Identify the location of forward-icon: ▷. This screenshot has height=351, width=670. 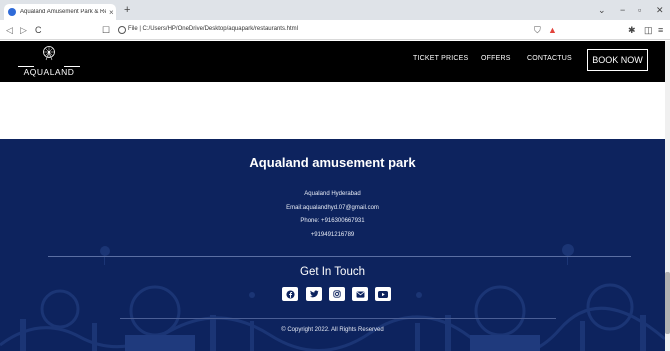
(23, 30).